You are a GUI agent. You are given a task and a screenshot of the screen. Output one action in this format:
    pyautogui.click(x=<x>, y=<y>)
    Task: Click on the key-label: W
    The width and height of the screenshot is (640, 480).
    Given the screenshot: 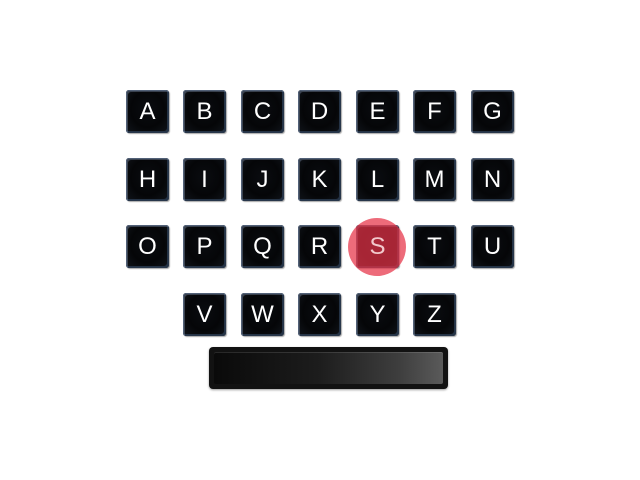 What is the action you would take?
    pyautogui.click(x=262, y=314)
    